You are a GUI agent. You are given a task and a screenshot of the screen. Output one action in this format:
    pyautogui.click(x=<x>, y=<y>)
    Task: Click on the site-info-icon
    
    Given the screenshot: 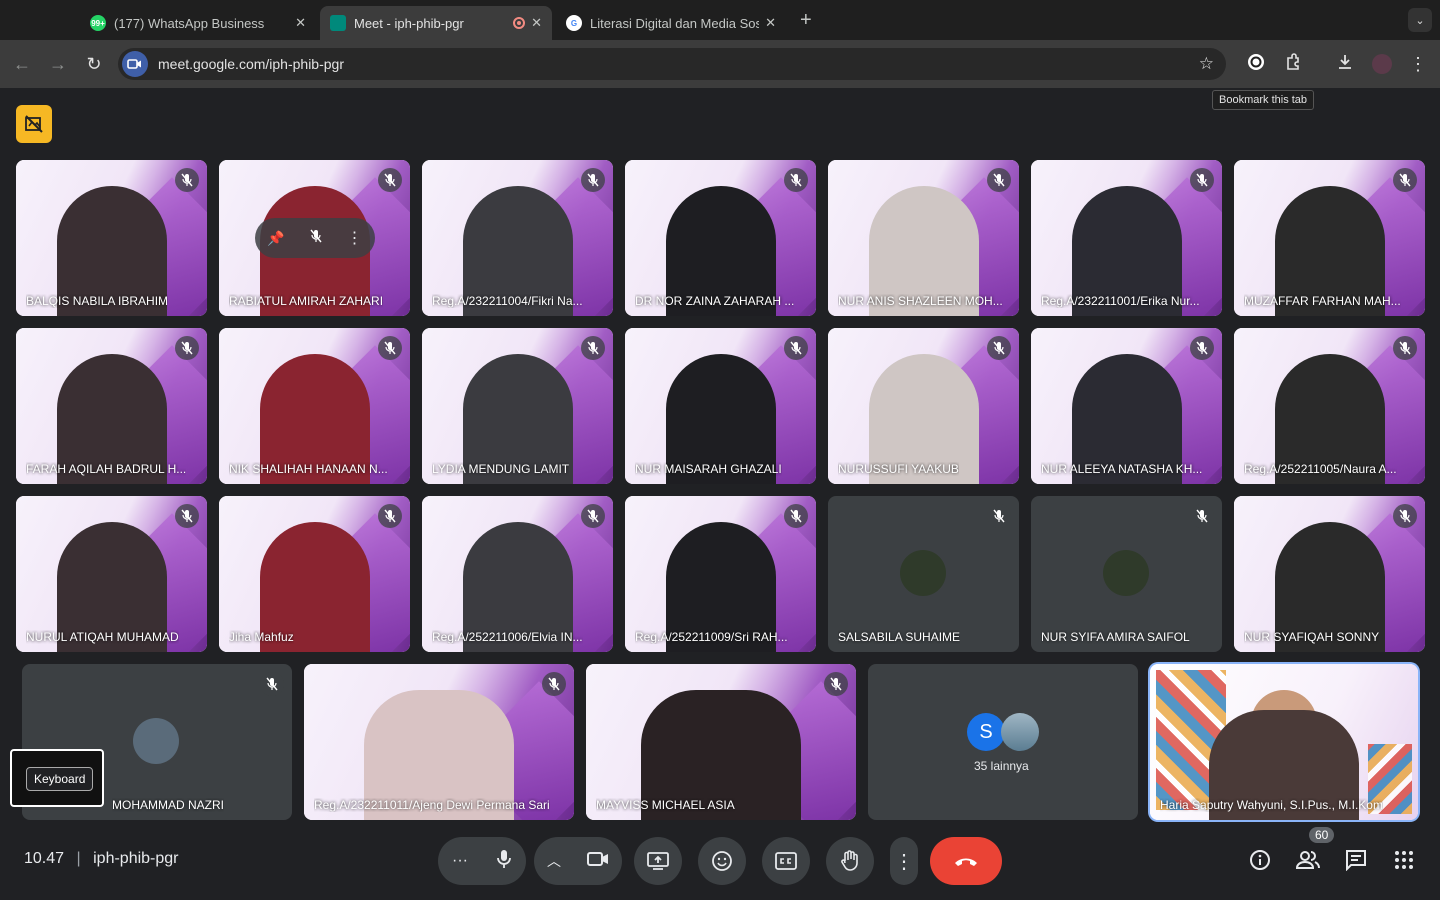 What is the action you would take?
    pyautogui.click(x=135, y=64)
    